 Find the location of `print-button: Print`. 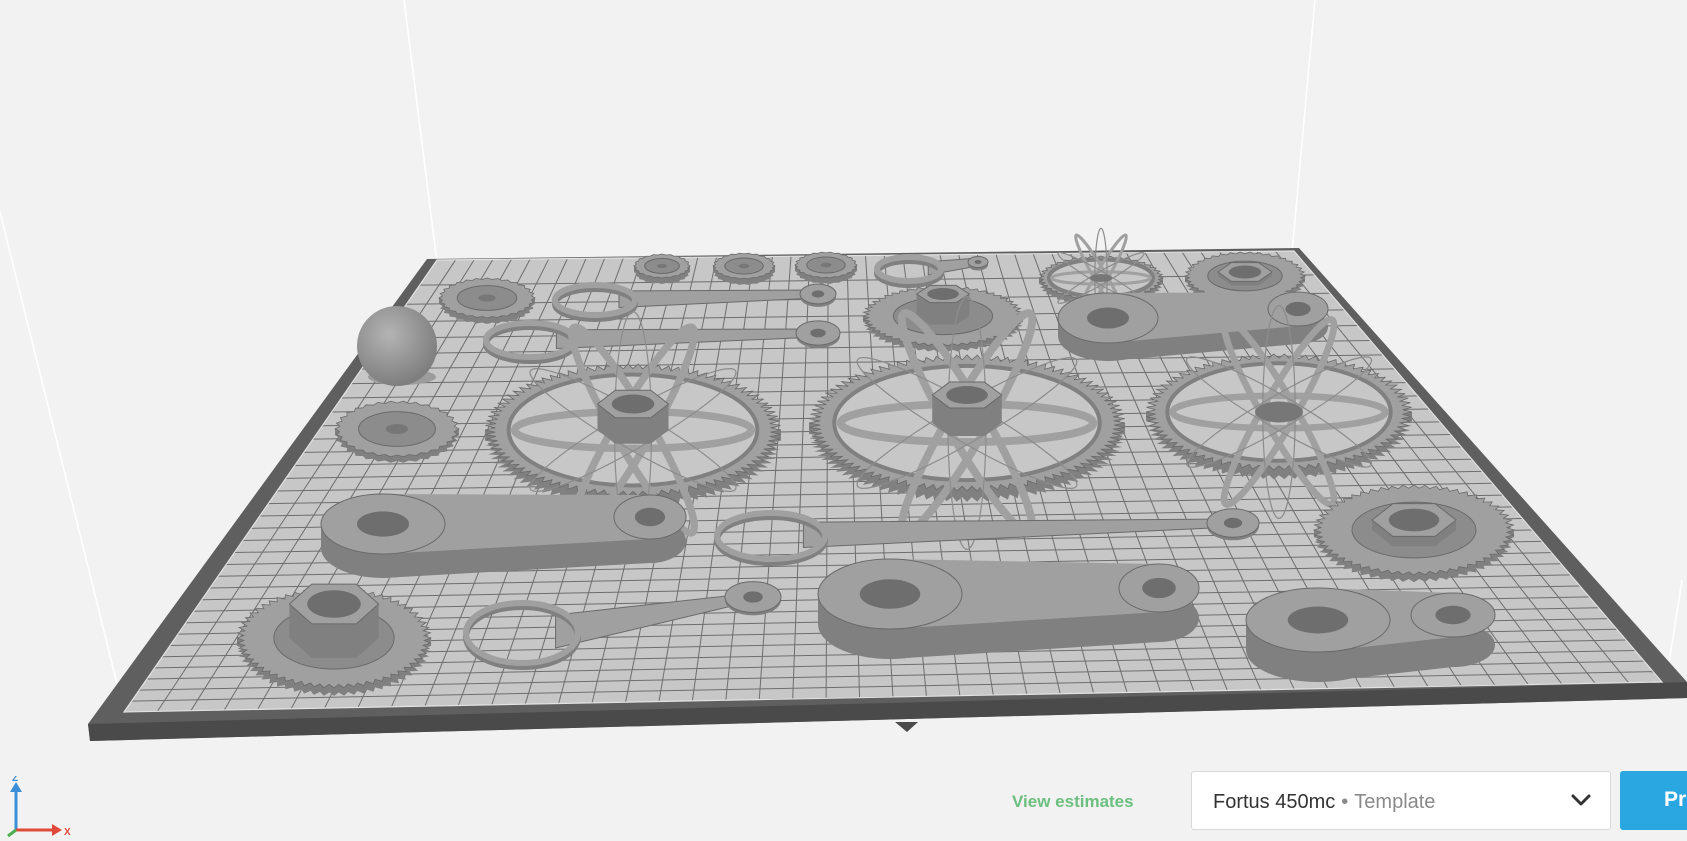

print-button: Print is located at coordinates (1653, 800).